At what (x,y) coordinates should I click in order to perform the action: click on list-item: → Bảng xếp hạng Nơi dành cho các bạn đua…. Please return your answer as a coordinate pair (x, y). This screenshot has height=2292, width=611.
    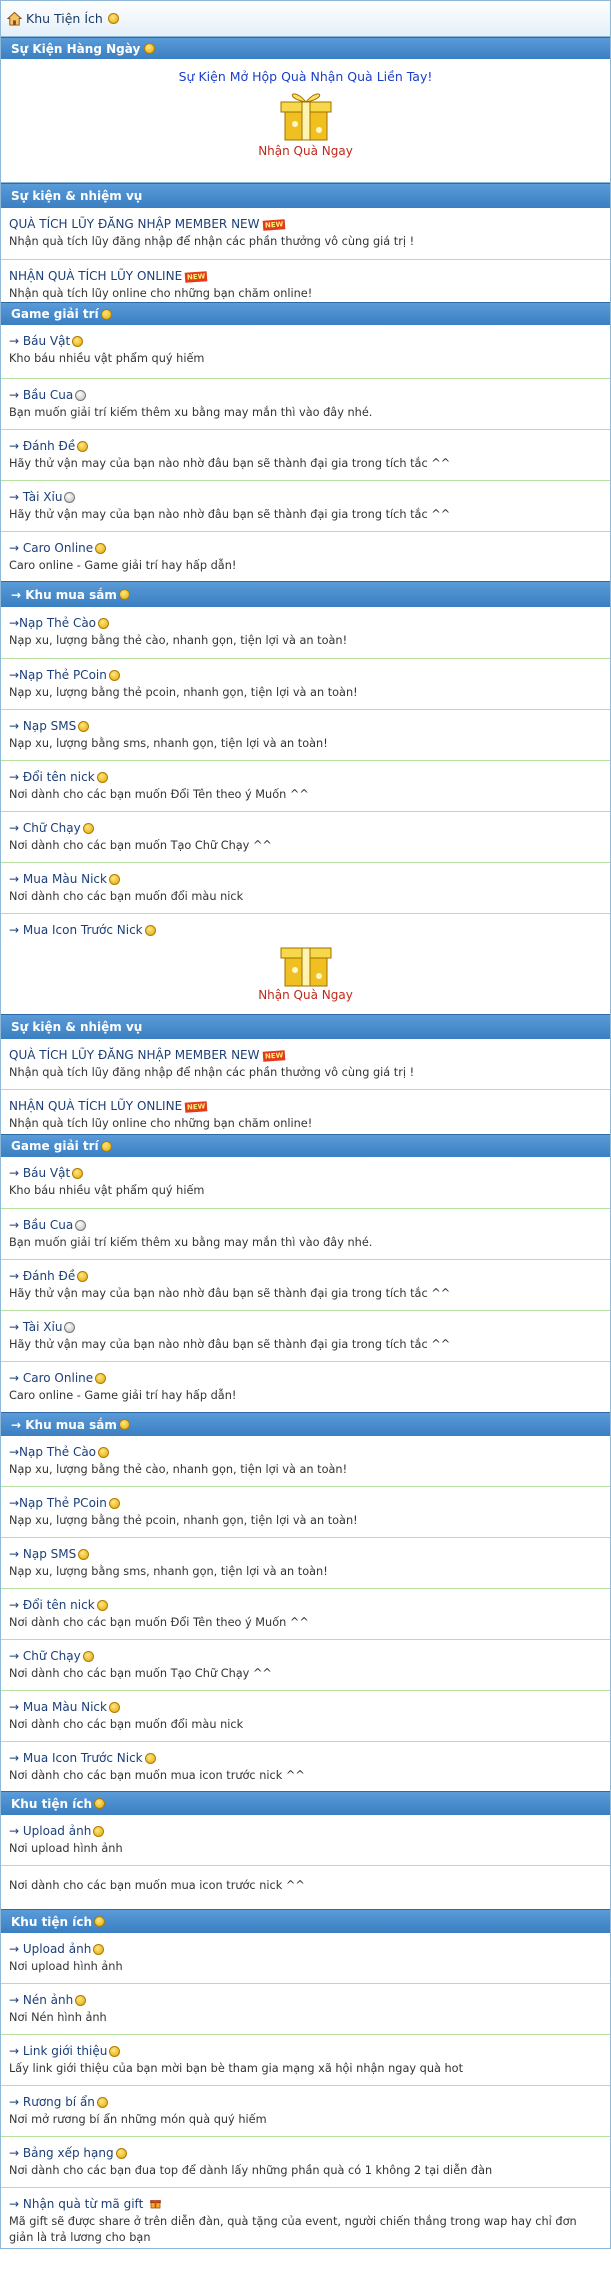
    Looking at the image, I should click on (305, 2162).